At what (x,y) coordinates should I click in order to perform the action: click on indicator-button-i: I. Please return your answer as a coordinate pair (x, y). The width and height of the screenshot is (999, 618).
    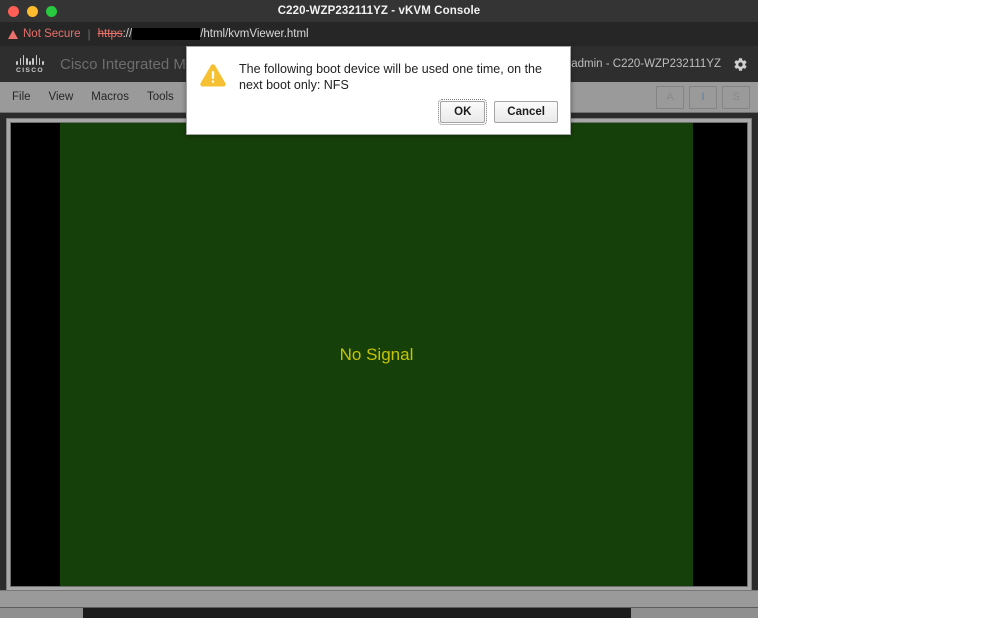
    Looking at the image, I should click on (703, 97).